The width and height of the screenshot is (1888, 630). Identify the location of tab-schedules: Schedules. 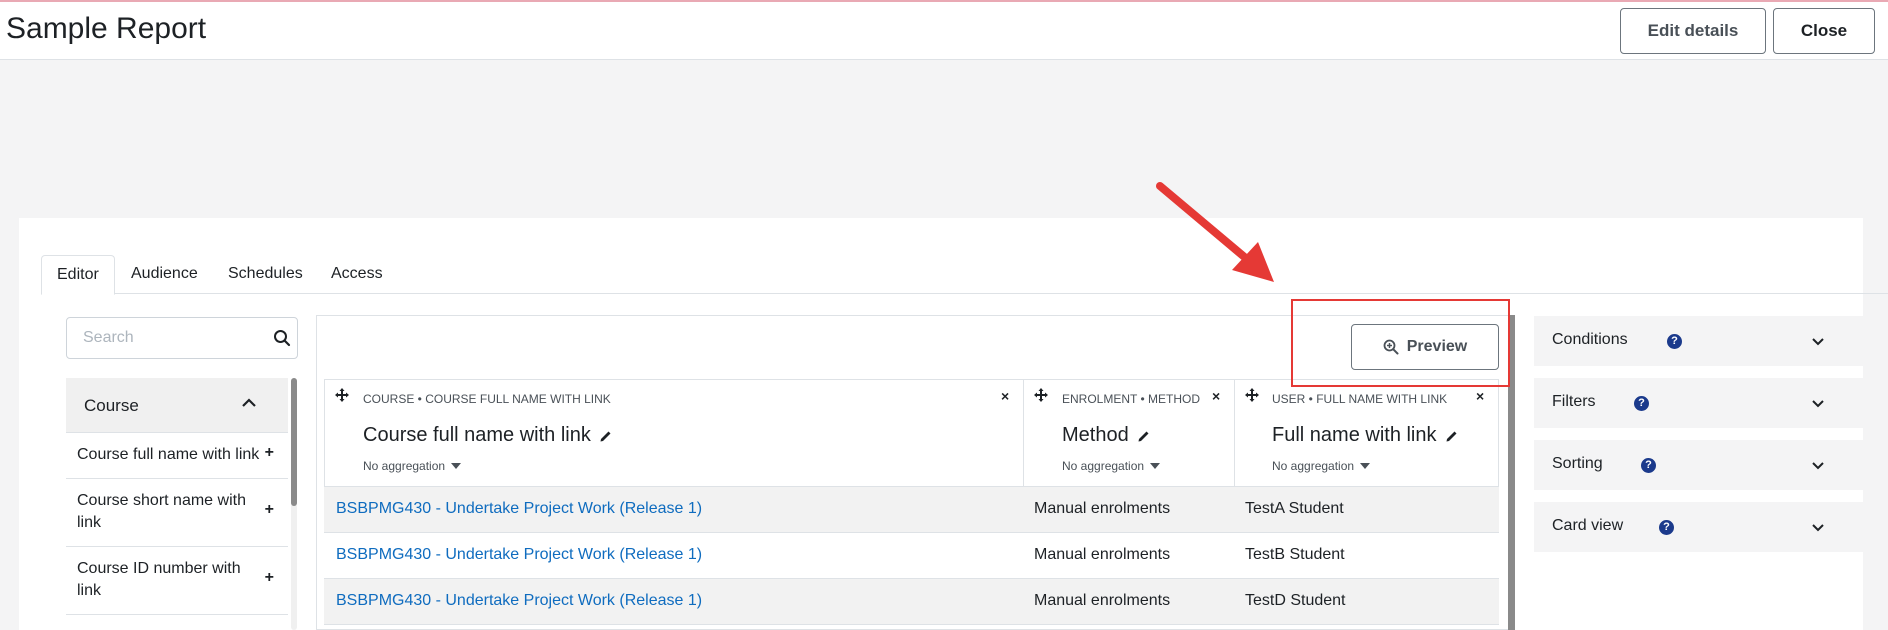
(265, 274).